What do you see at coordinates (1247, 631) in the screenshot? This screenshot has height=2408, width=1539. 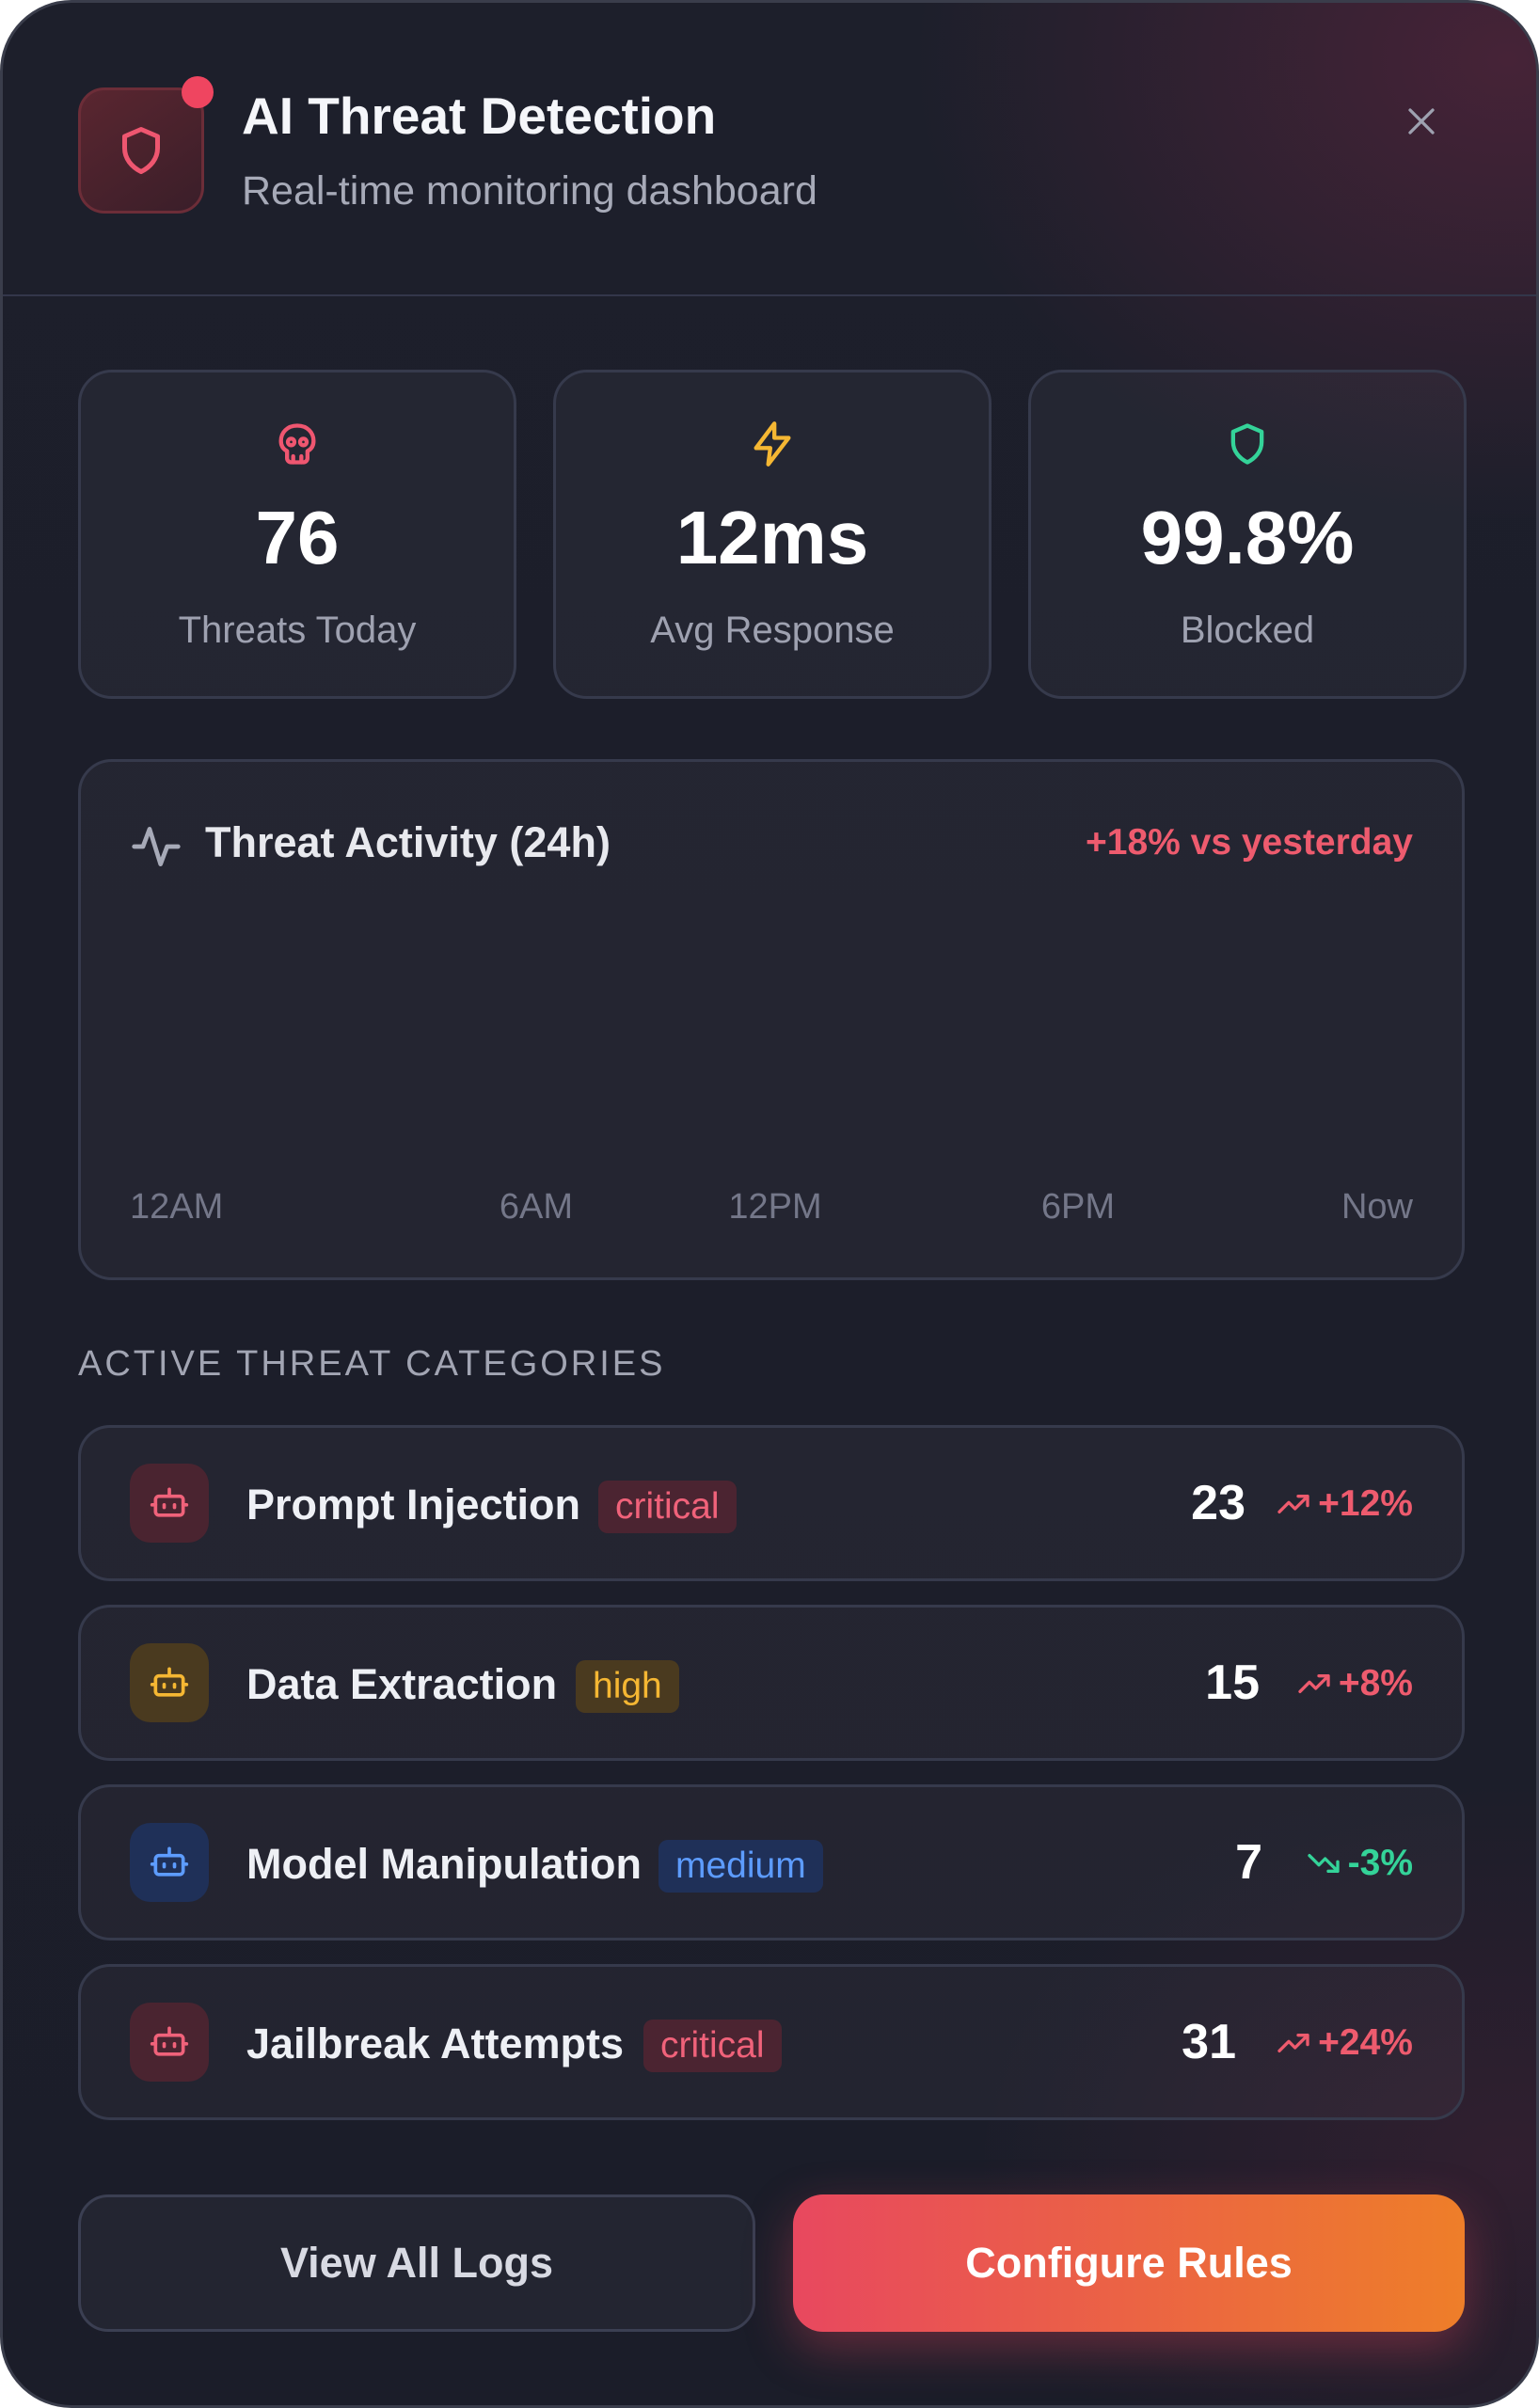 I see `stat-label: Blocked` at bounding box center [1247, 631].